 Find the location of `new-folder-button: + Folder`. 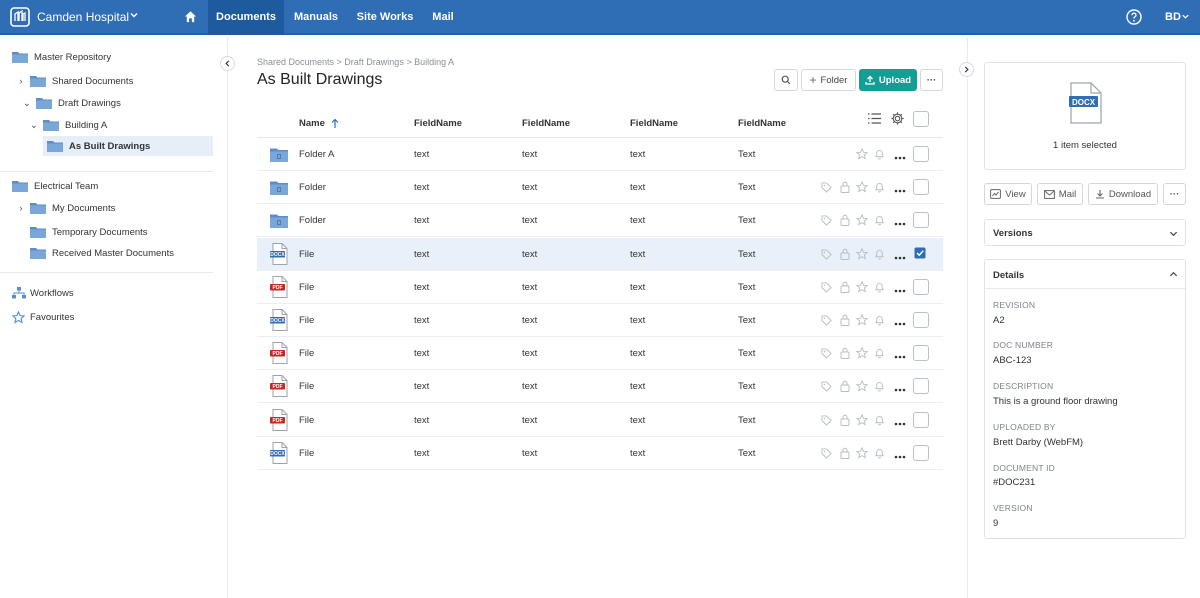

new-folder-button: + Folder is located at coordinates (828, 80).